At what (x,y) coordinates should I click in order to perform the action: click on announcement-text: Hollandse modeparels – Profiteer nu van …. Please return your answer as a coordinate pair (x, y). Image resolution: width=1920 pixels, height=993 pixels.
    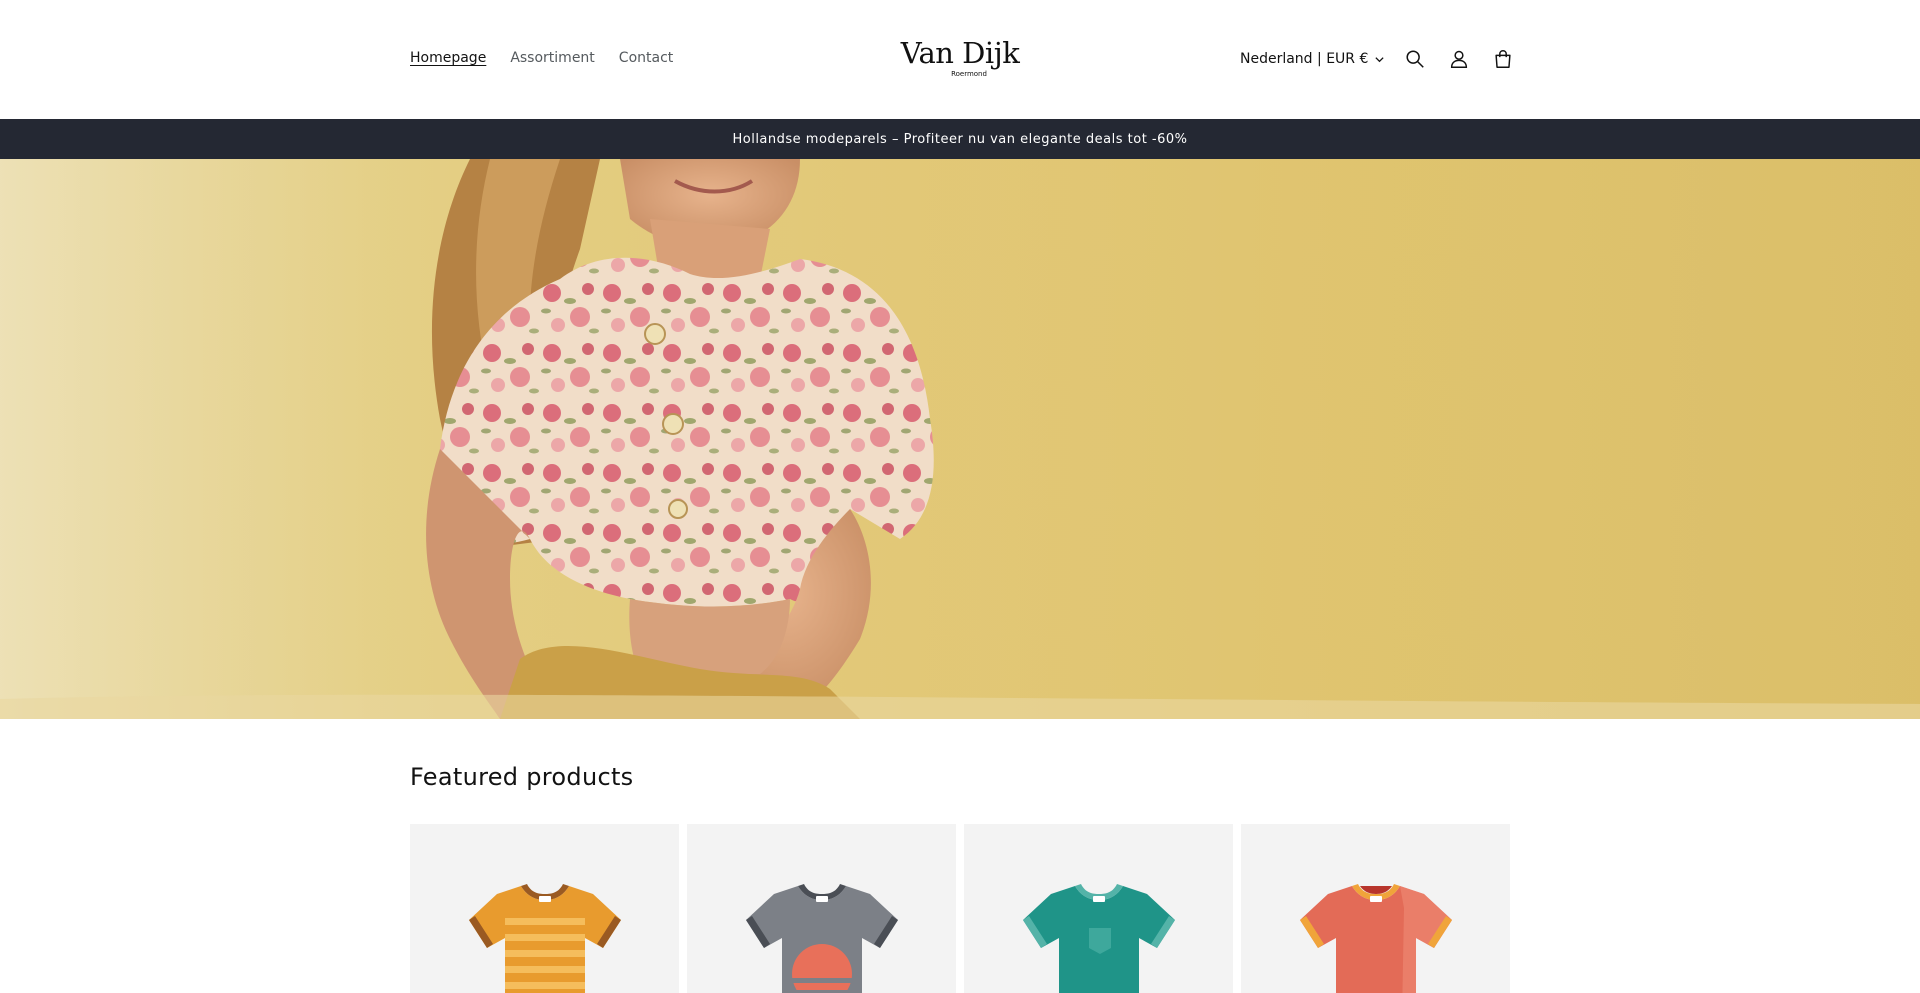
    Looking at the image, I should click on (960, 139).